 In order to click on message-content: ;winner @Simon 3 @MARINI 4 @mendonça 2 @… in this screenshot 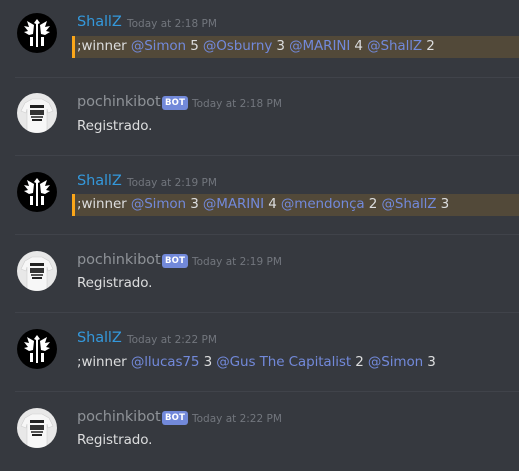, I will do `click(263, 204)`.